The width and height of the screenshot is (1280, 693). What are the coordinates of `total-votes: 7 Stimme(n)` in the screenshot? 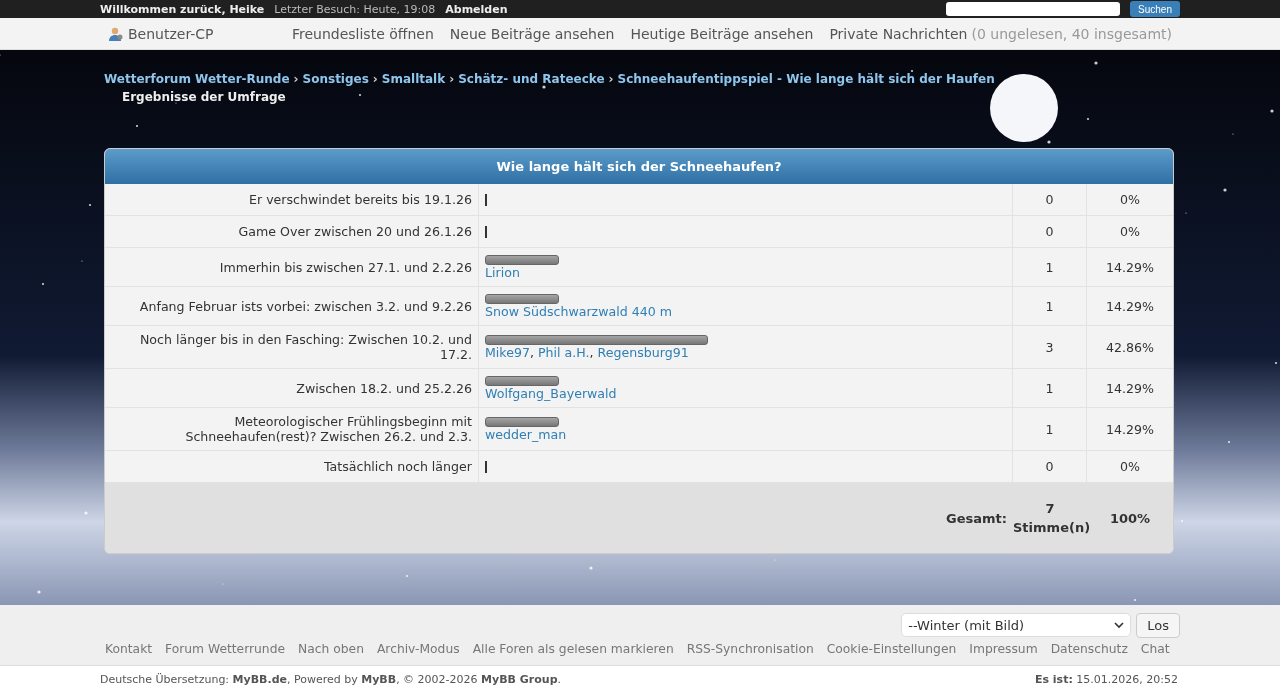 It's located at (1050, 518).